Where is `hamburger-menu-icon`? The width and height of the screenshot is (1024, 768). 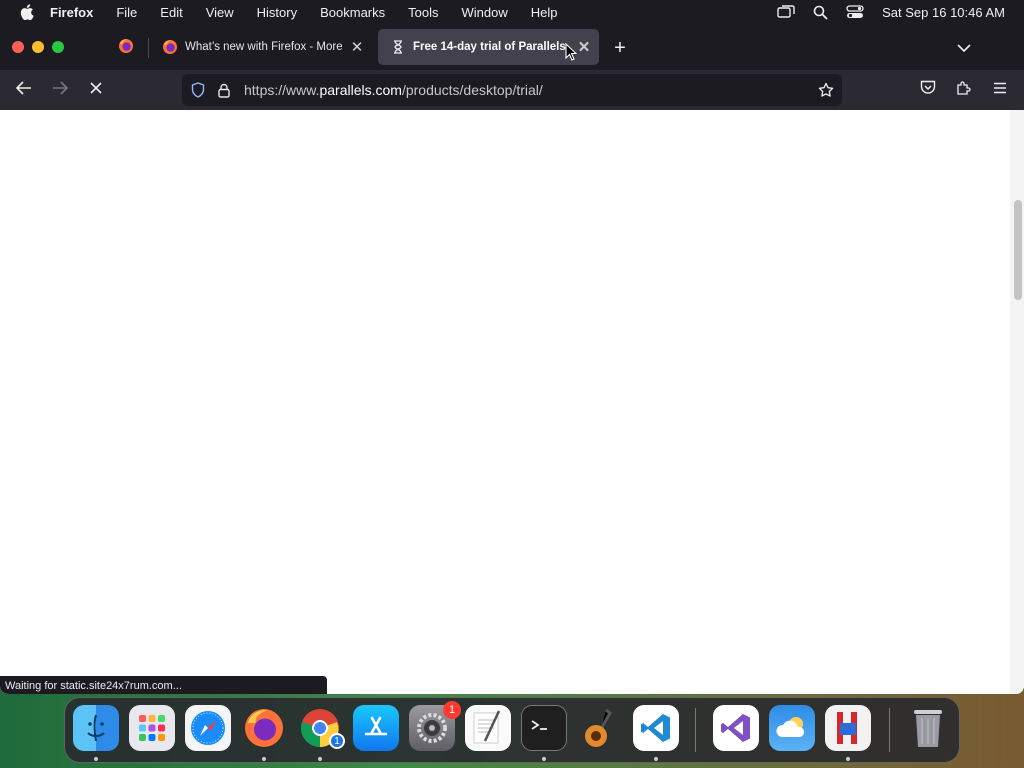 hamburger-menu-icon is located at coordinates (1000, 90).